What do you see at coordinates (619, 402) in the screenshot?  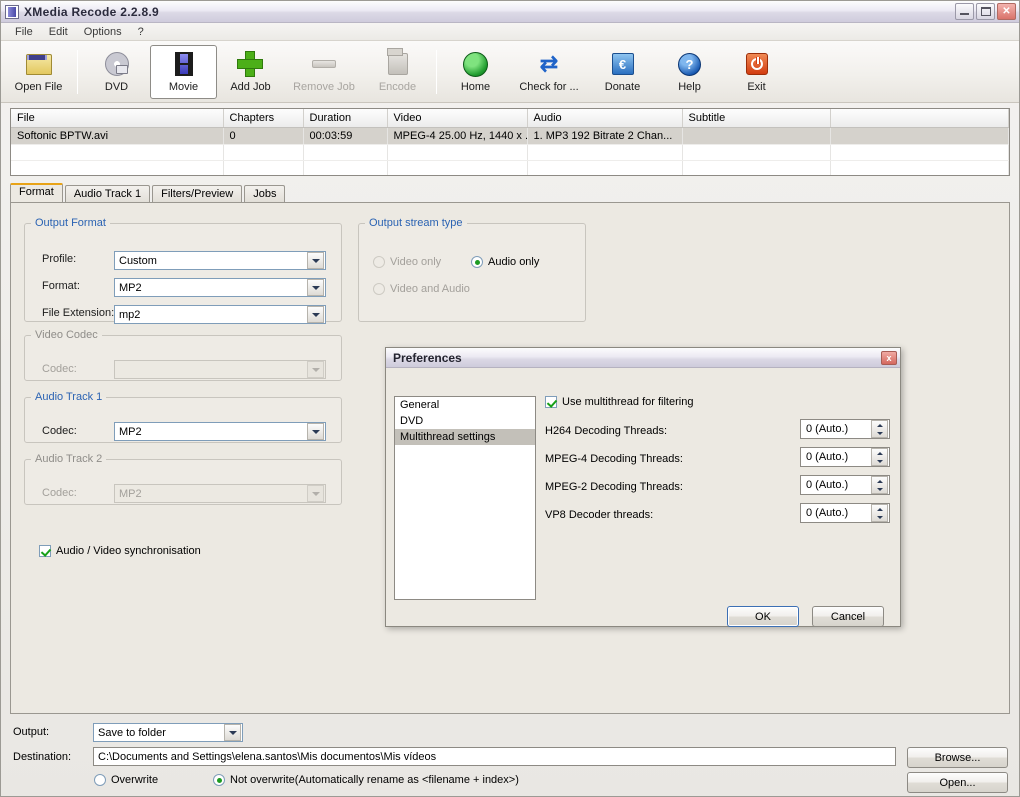 I see `use-multithread-checkbox: Use multithread for filtering` at bounding box center [619, 402].